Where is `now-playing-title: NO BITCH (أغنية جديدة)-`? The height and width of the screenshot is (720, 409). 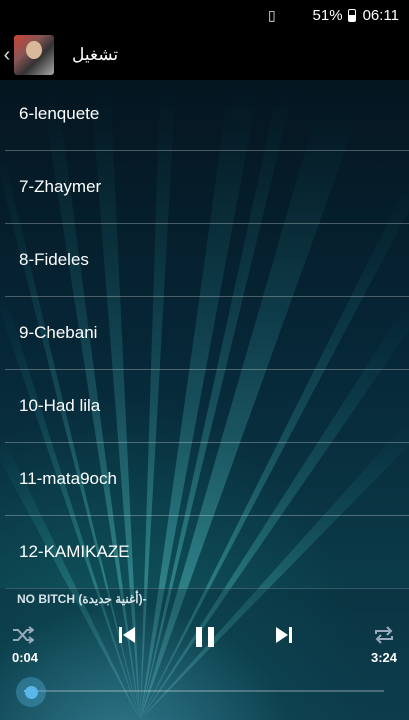 now-playing-title: NO BITCH (أغنية جديدة)- is located at coordinates (82, 599).